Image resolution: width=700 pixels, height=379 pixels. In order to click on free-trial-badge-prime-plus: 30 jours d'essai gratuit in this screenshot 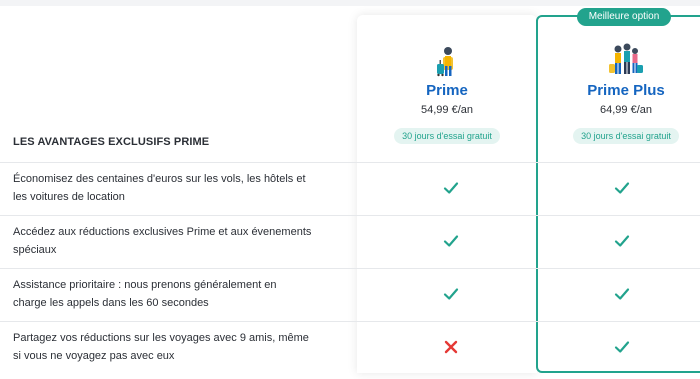, I will do `click(626, 136)`.